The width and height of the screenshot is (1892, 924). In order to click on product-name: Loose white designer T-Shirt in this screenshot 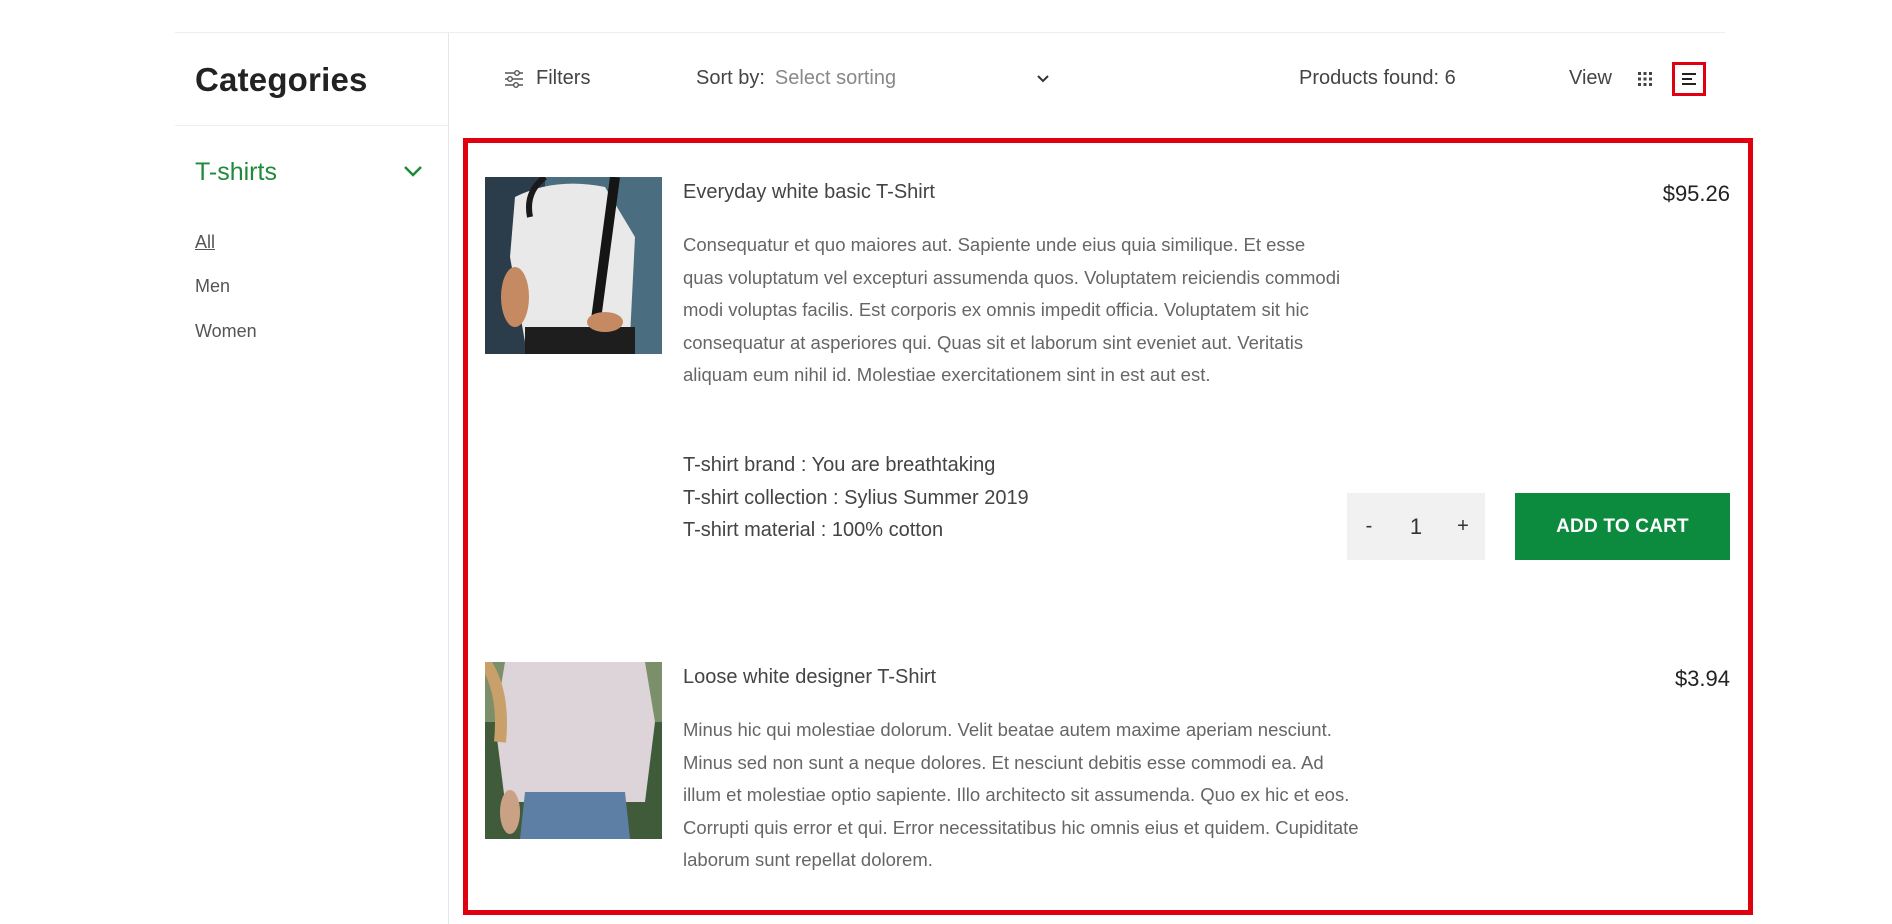, I will do `click(809, 677)`.